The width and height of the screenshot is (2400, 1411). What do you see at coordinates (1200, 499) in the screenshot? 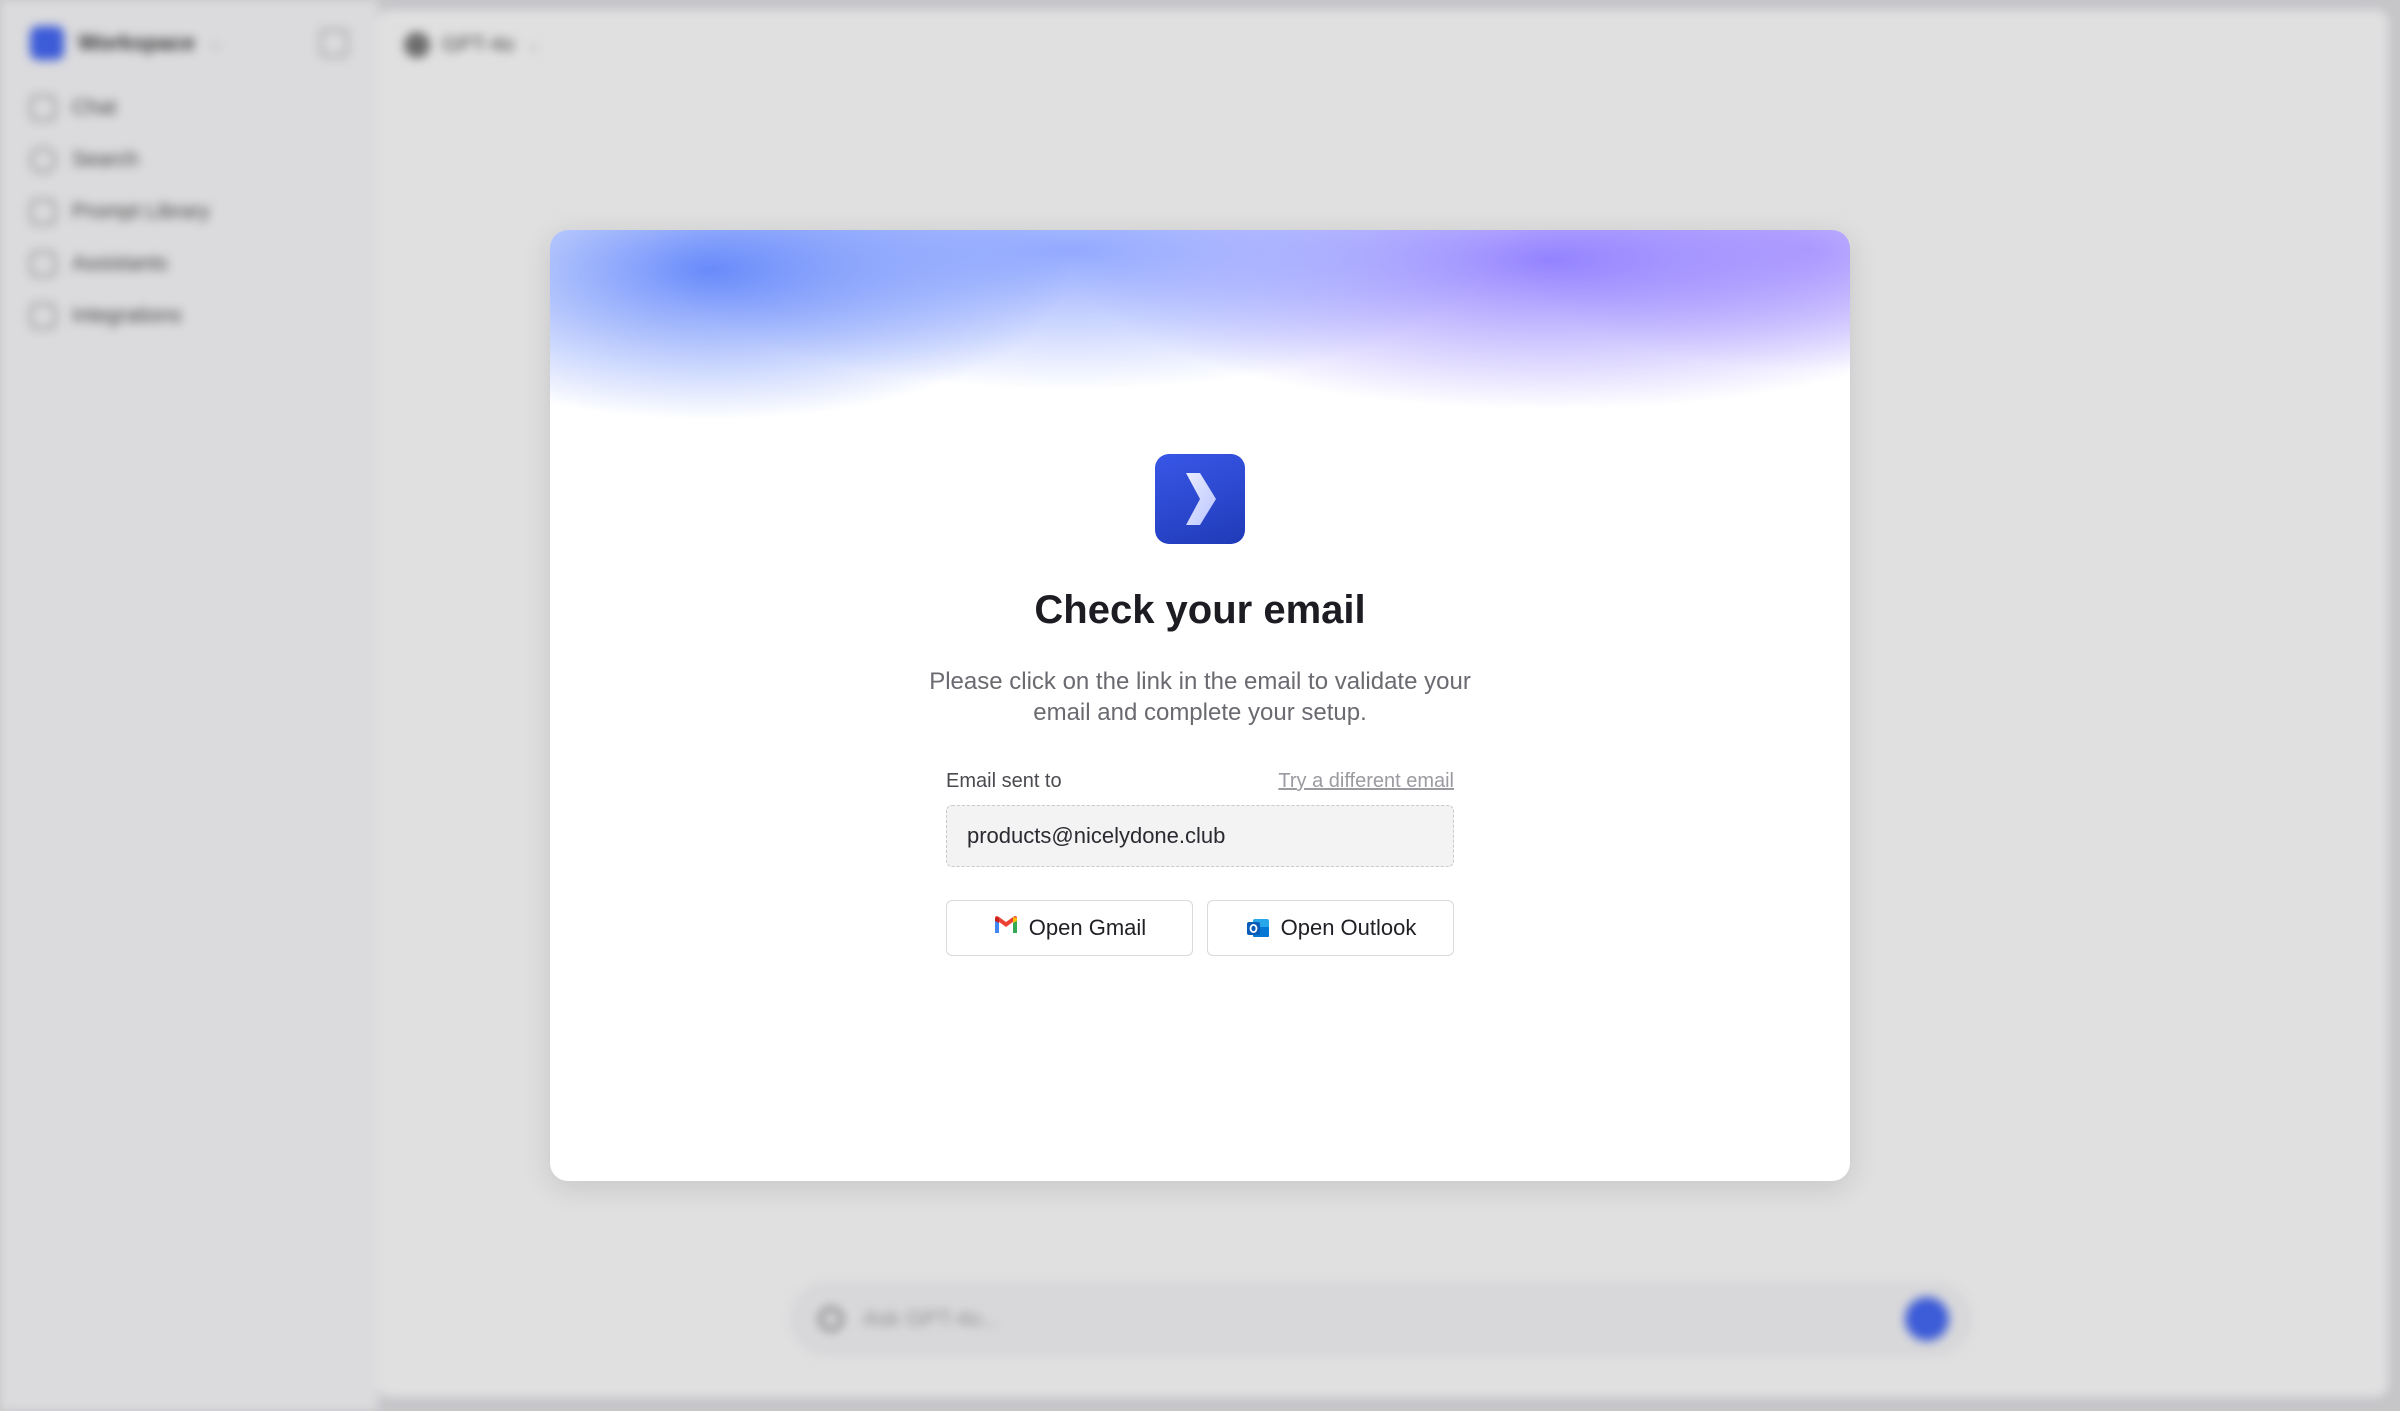
I see `app-logo-icon` at bounding box center [1200, 499].